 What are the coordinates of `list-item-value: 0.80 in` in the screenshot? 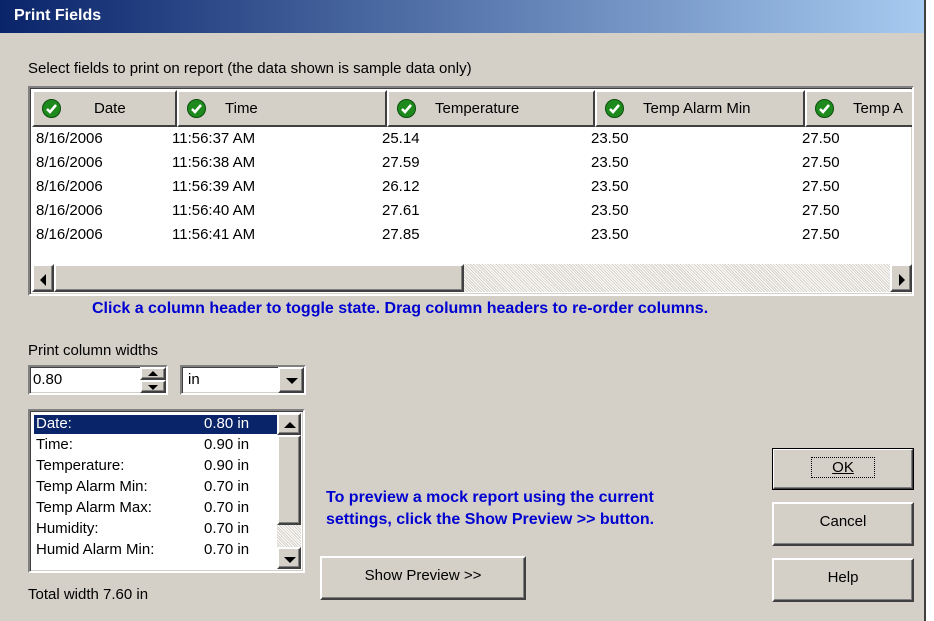 It's located at (227, 423).